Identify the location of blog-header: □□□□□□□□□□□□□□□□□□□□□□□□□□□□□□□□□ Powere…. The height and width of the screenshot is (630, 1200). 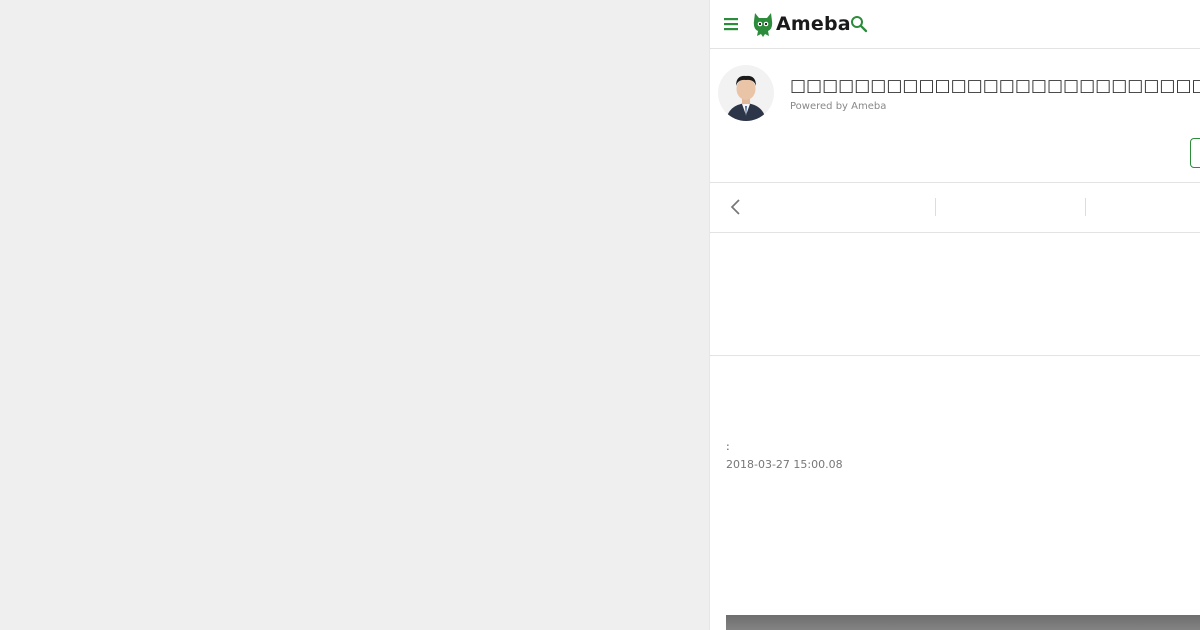
(955, 116).